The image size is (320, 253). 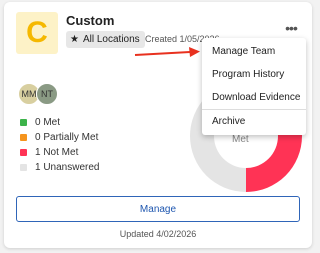 What do you see at coordinates (254, 51) in the screenshot?
I see `menu-item-manage-team: Manage Team` at bounding box center [254, 51].